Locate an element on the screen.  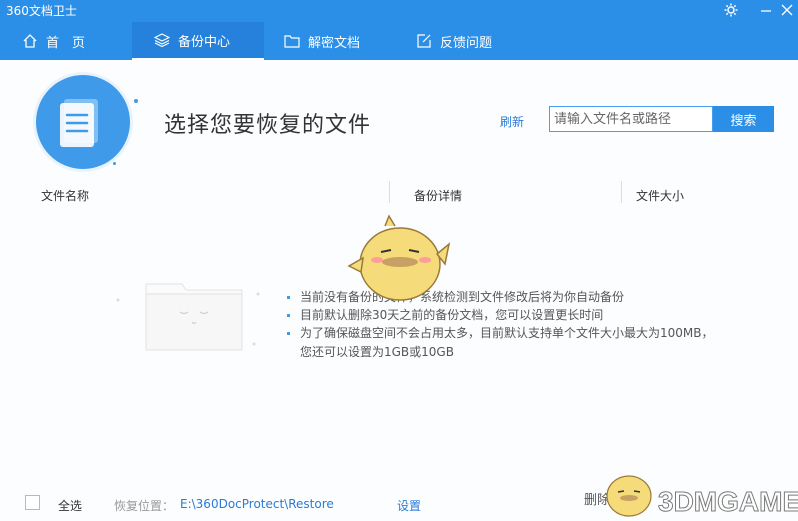
refresh-link: 刷新 is located at coordinates (512, 121).